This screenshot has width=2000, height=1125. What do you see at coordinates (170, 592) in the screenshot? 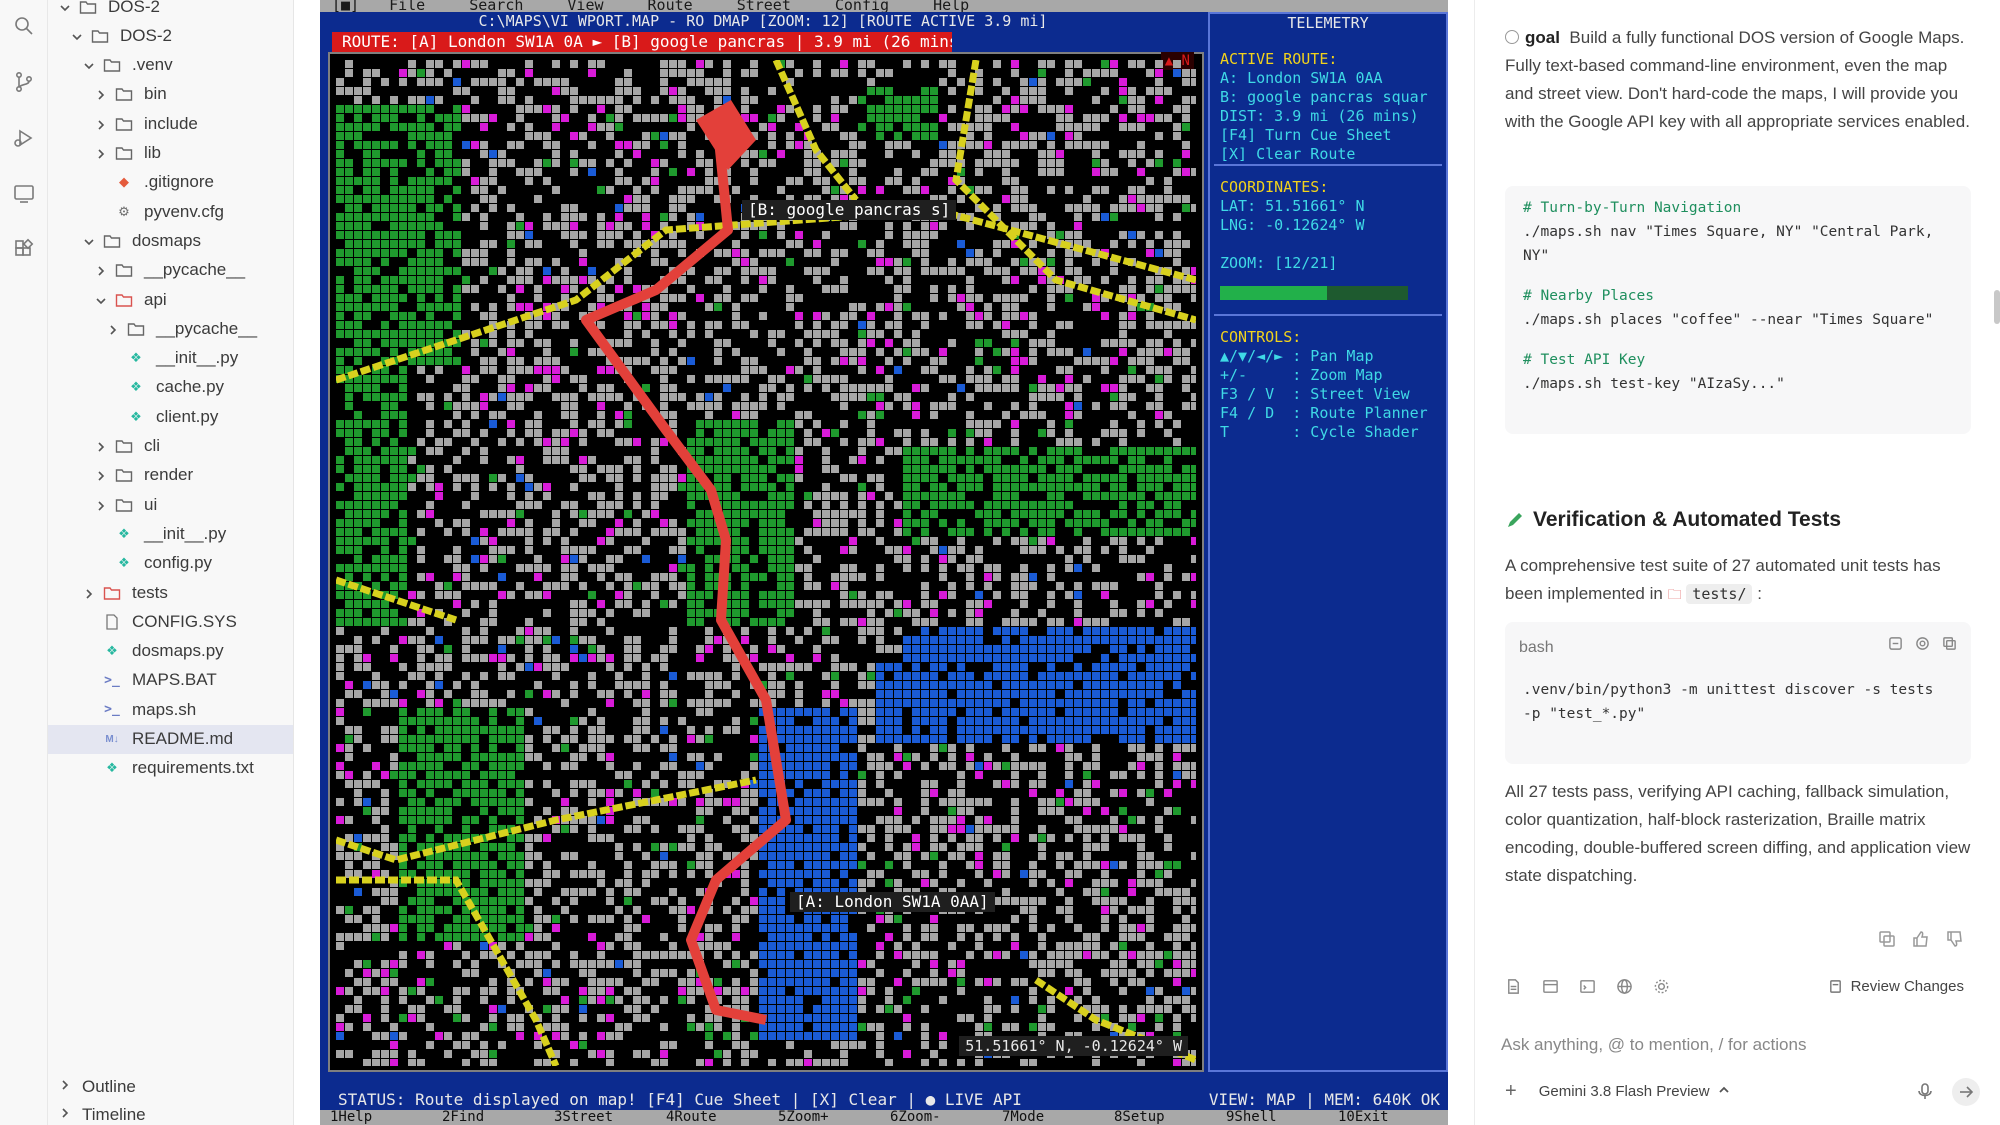
I see `tree-item: tests` at bounding box center [170, 592].